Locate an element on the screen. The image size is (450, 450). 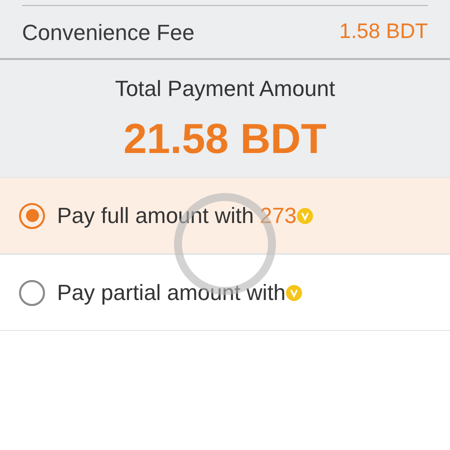
option-label: Pay partial amount with is located at coordinates (171, 293).